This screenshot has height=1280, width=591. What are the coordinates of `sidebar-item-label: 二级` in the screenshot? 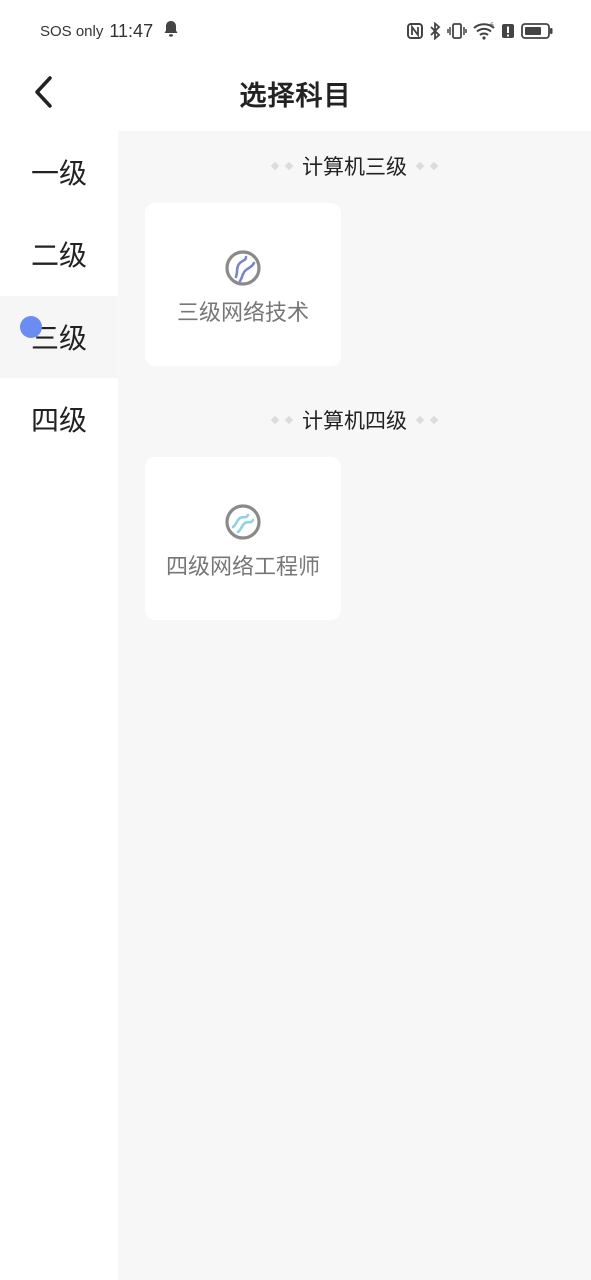 It's located at (58, 255).